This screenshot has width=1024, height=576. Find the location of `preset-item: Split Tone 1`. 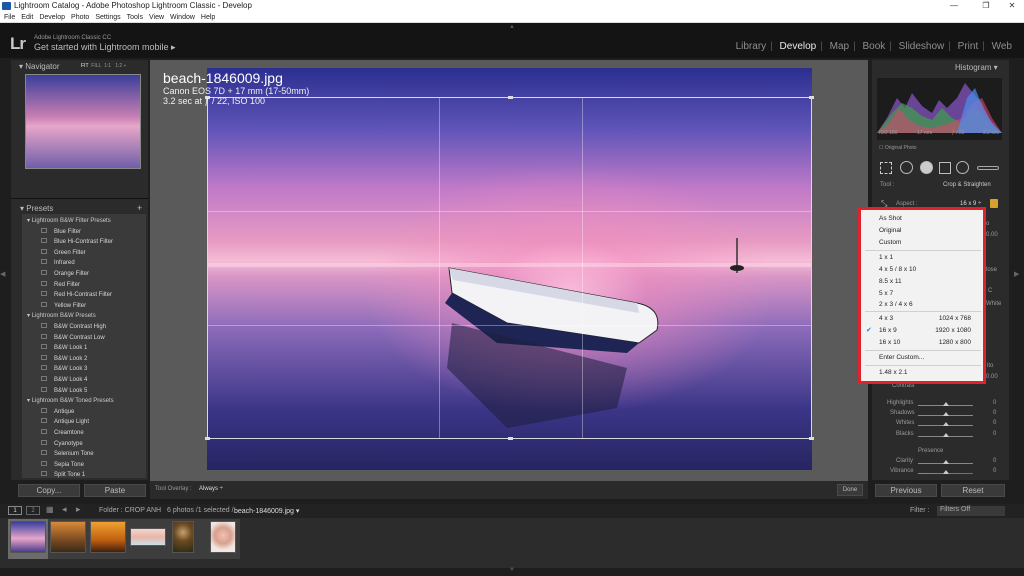

preset-item: Split Tone 1 is located at coordinates (63, 474).